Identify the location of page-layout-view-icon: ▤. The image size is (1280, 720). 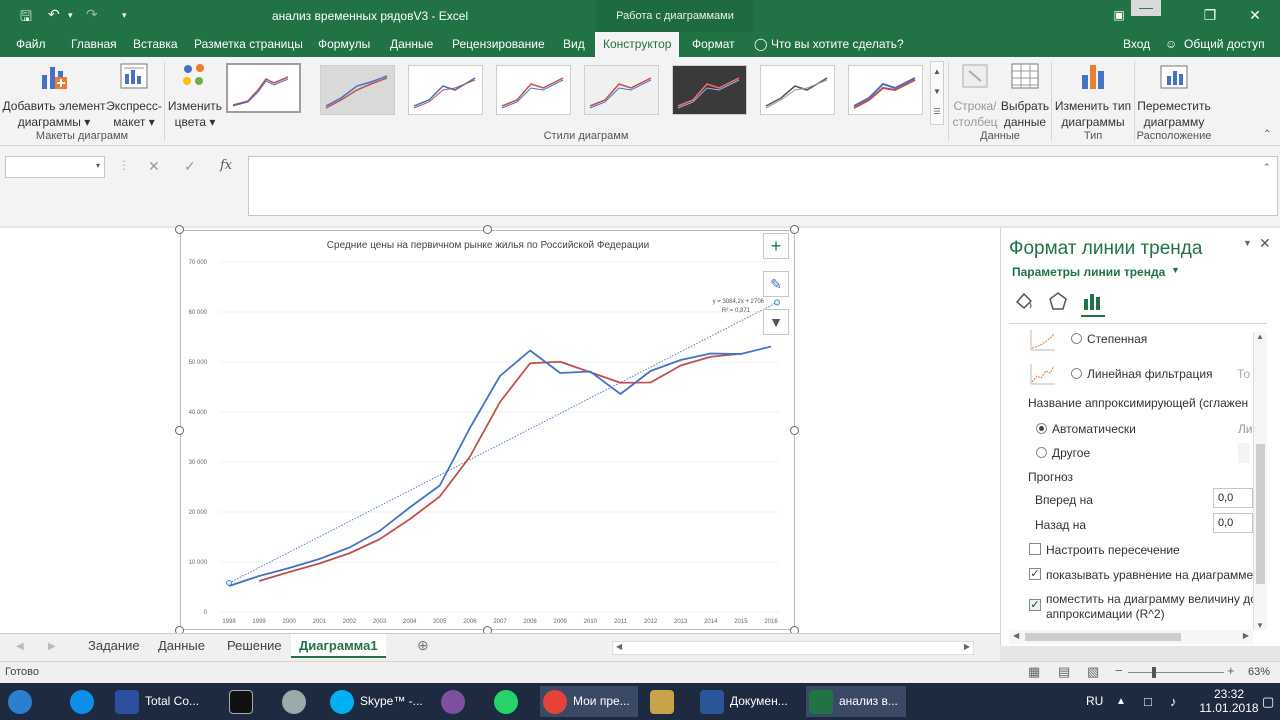
(1064, 672).